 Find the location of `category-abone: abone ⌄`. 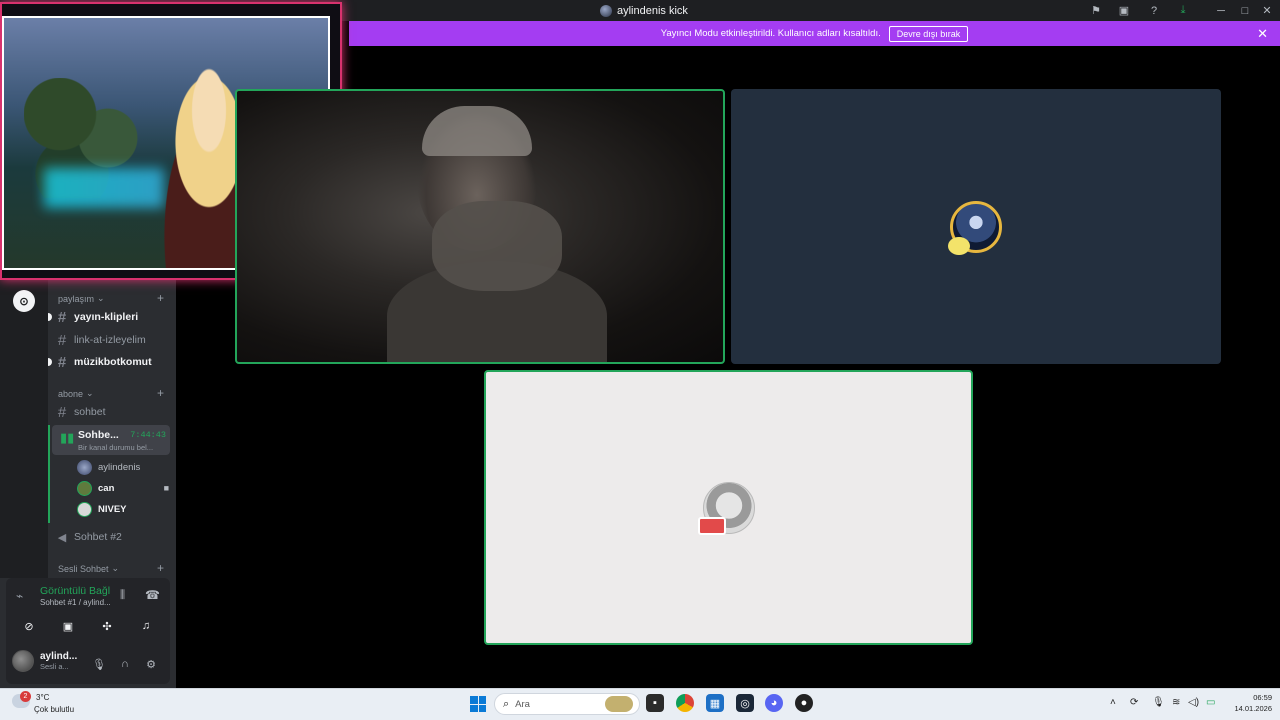

category-abone: abone ⌄ is located at coordinates (76, 393).